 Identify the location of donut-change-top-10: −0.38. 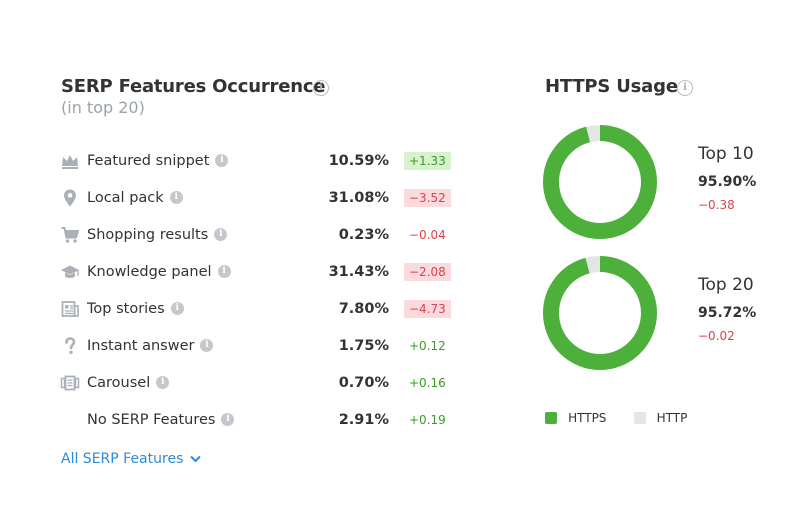
(716, 205).